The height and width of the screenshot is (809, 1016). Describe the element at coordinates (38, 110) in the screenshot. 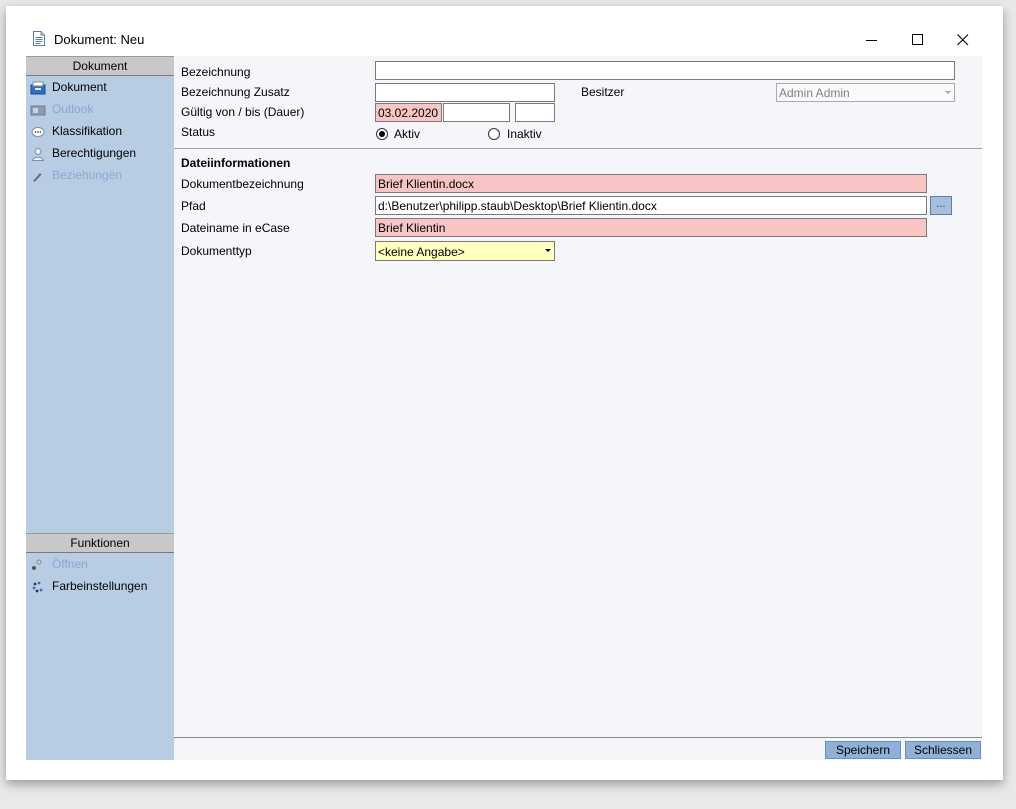

I see `outlook-icon` at that location.